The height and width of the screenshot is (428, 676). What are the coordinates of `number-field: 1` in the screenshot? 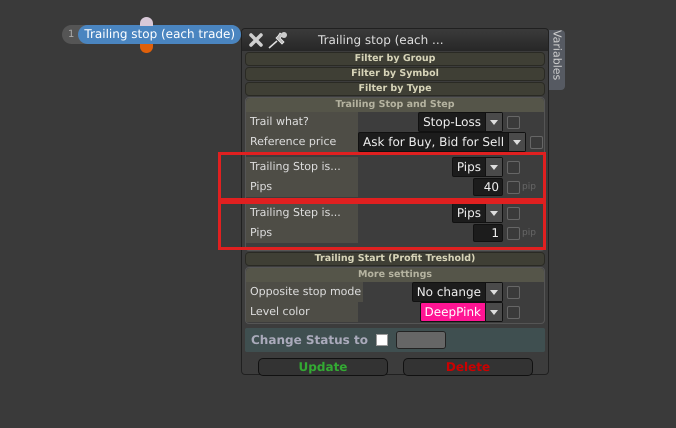 It's located at (488, 233).